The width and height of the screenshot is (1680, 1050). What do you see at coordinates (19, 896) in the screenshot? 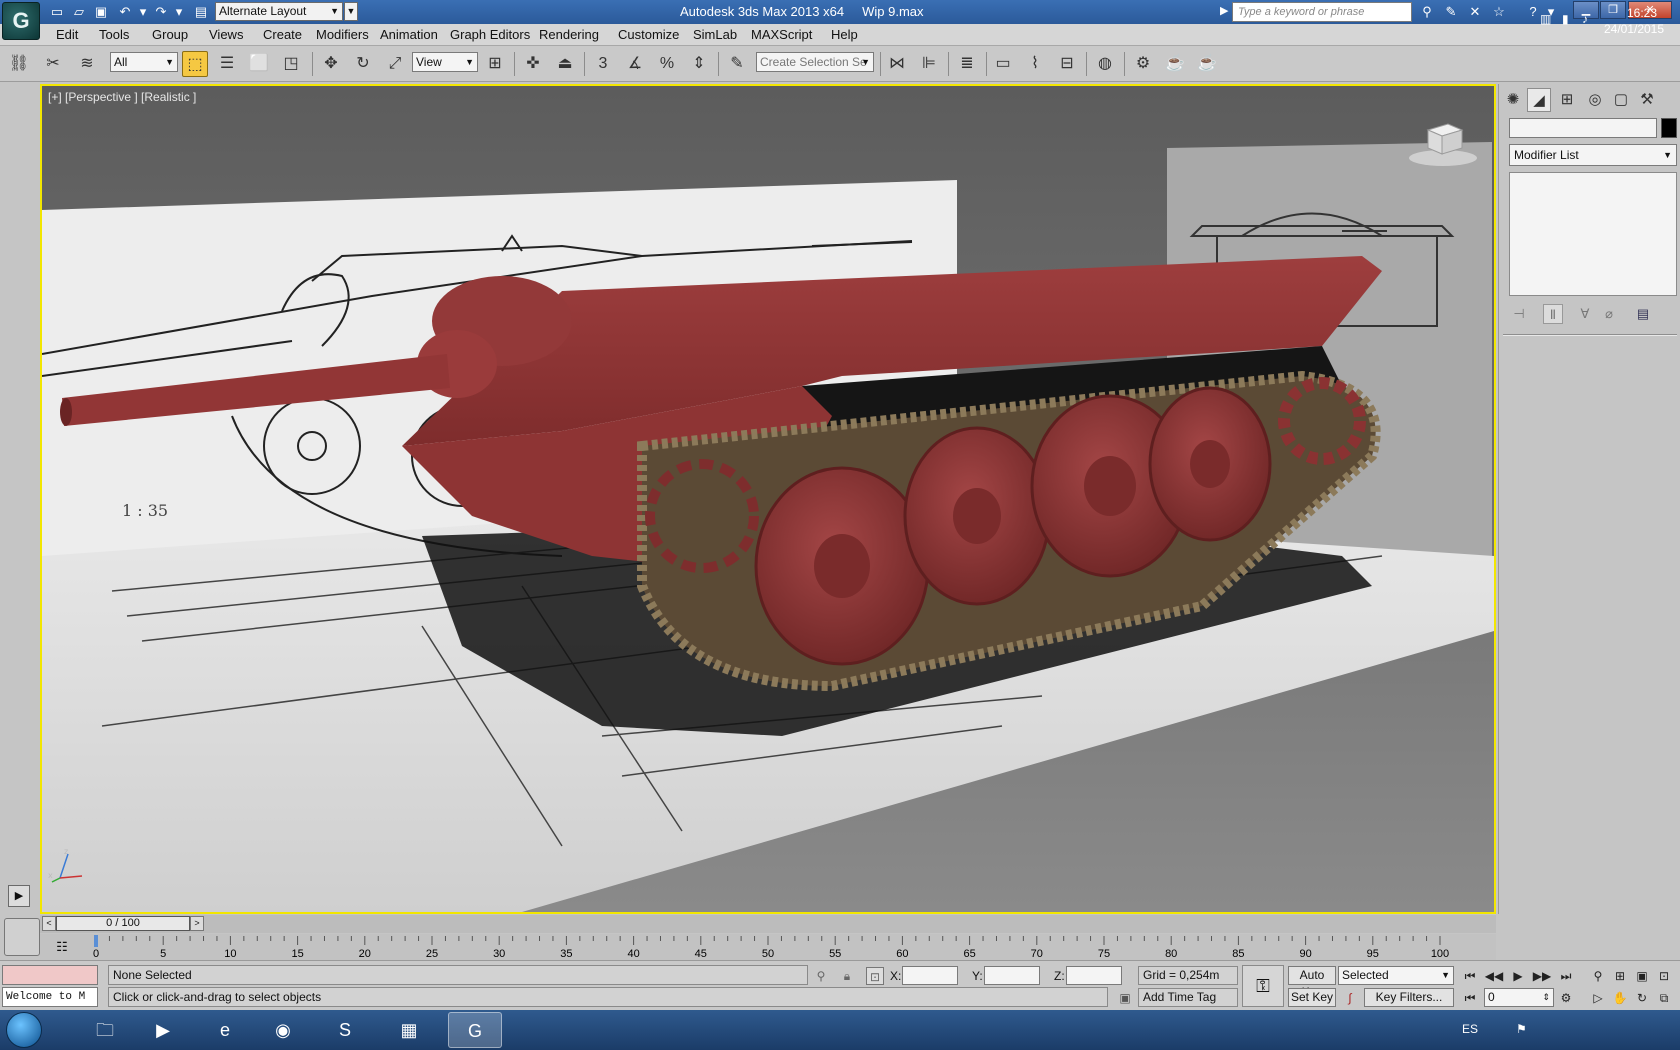
I see `play-icon: ▶` at bounding box center [19, 896].